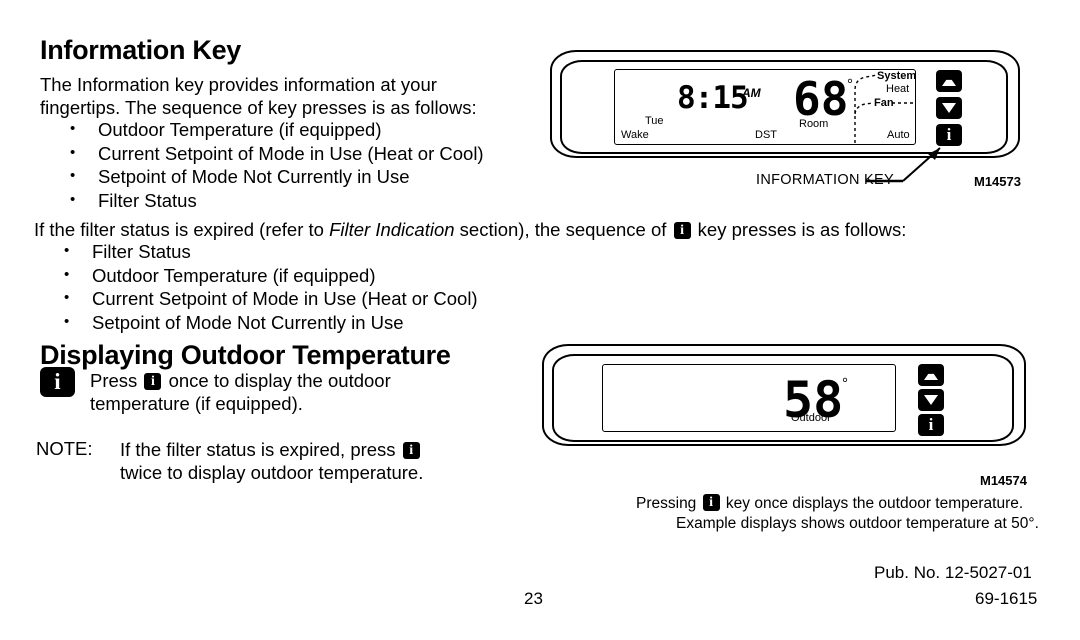 Image resolution: width=1080 pixels, height=640 pixels. Describe the element at coordinates (1006, 598) in the screenshot. I see `document-number: 69-1615` at that location.